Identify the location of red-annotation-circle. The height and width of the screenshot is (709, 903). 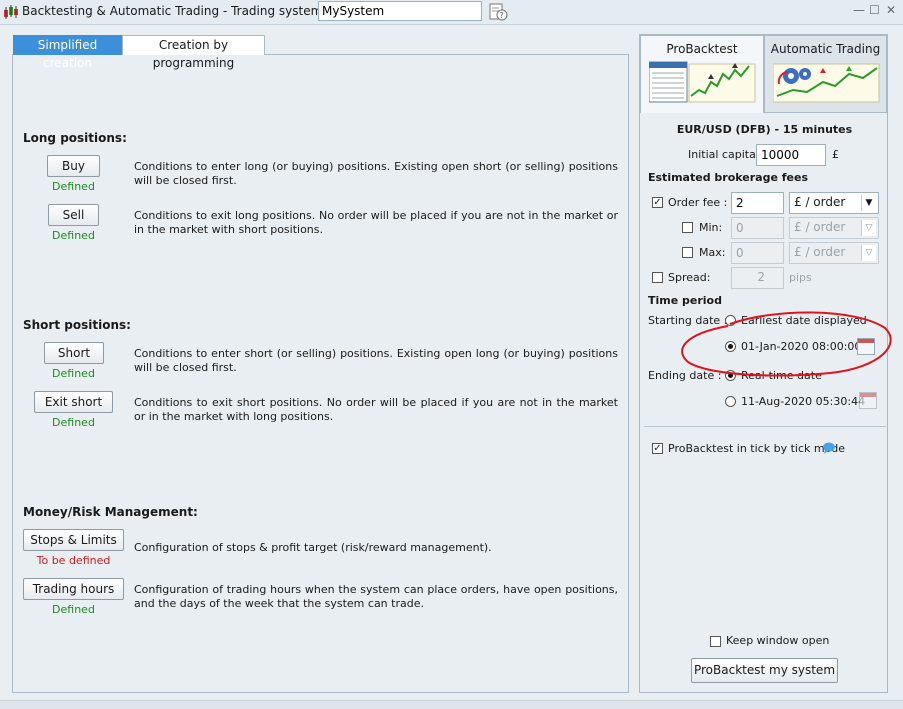
(786, 344).